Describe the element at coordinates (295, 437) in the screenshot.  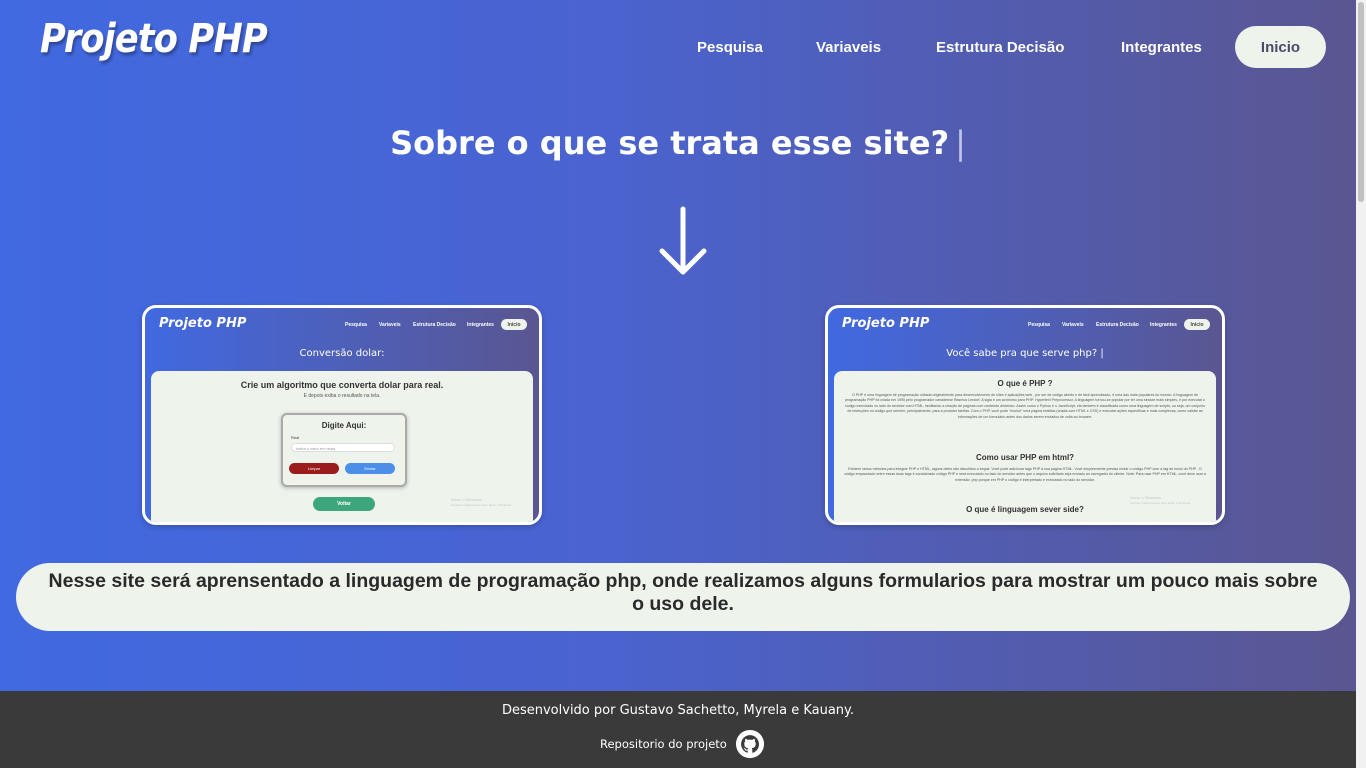
I see `preview-form-label: Real` at that location.